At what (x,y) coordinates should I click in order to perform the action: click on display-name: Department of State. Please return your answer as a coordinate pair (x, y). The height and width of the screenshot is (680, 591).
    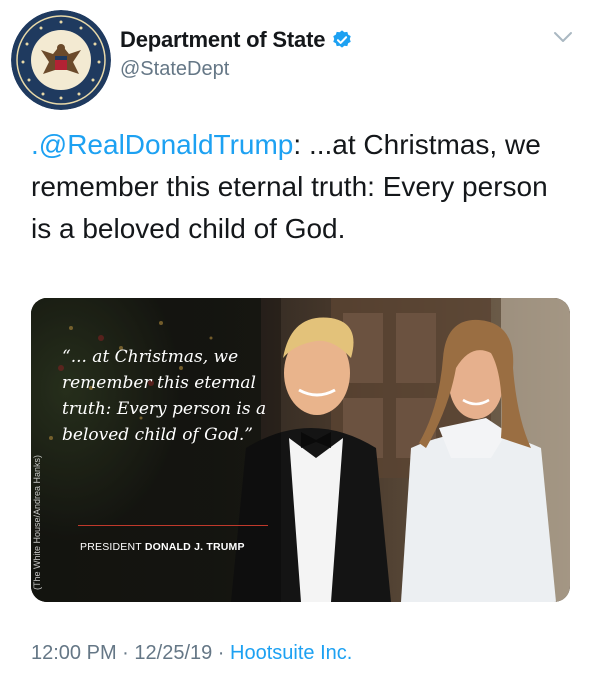
    Looking at the image, I should click on (222, 40).